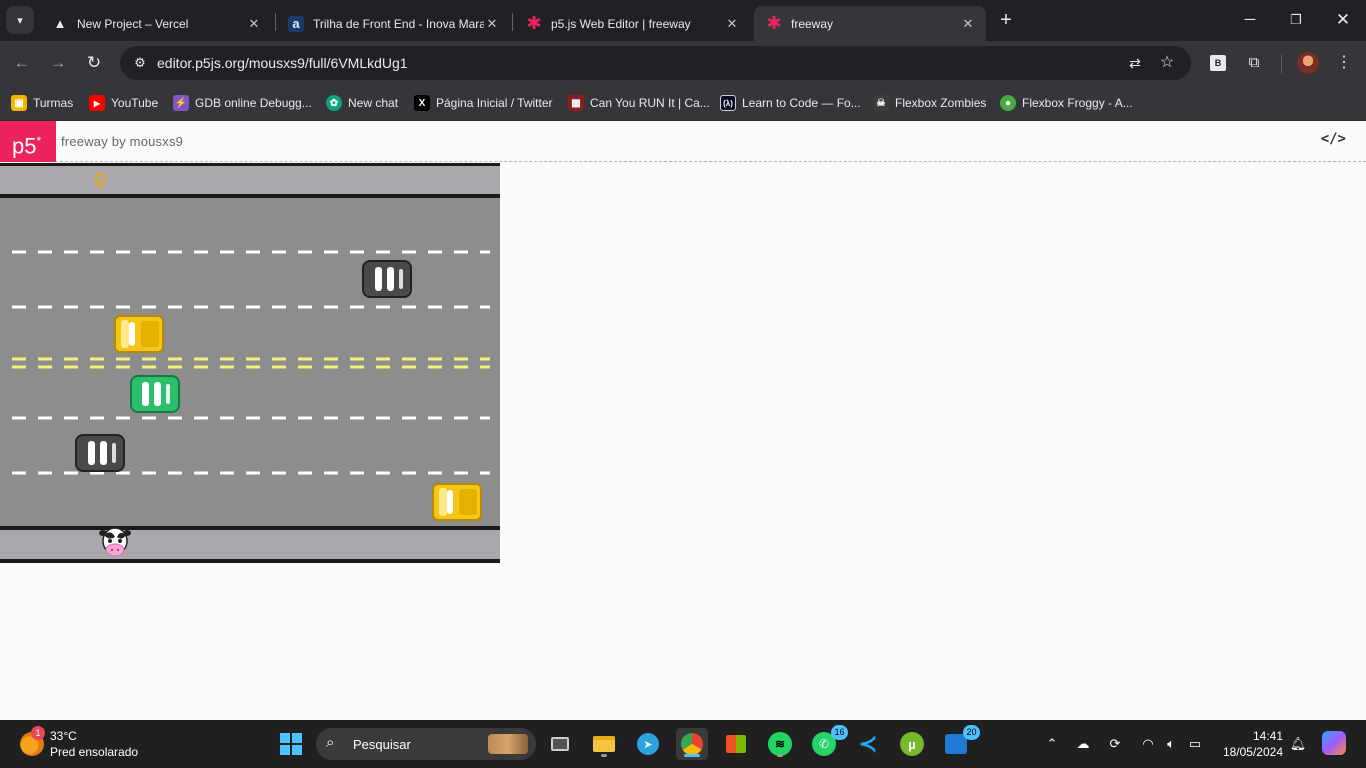 The image size is (1366, 768). I want to click on minimize-button: ─, so click(1250, 20).